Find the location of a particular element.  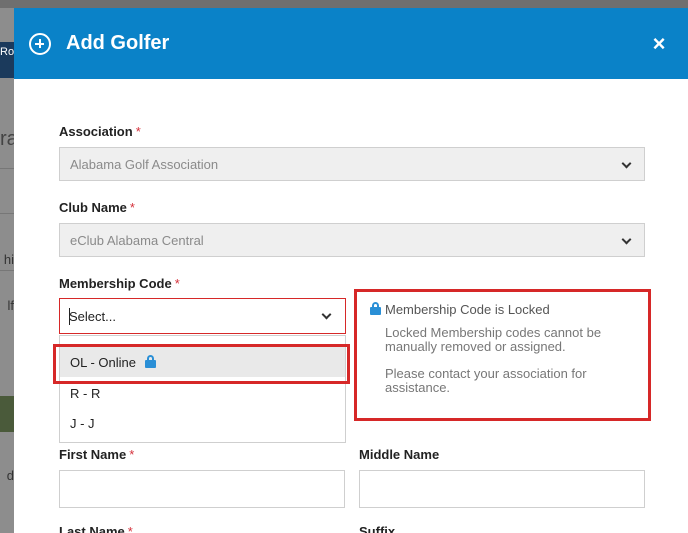

background-fragment: d is located at coordinates (10, 475).